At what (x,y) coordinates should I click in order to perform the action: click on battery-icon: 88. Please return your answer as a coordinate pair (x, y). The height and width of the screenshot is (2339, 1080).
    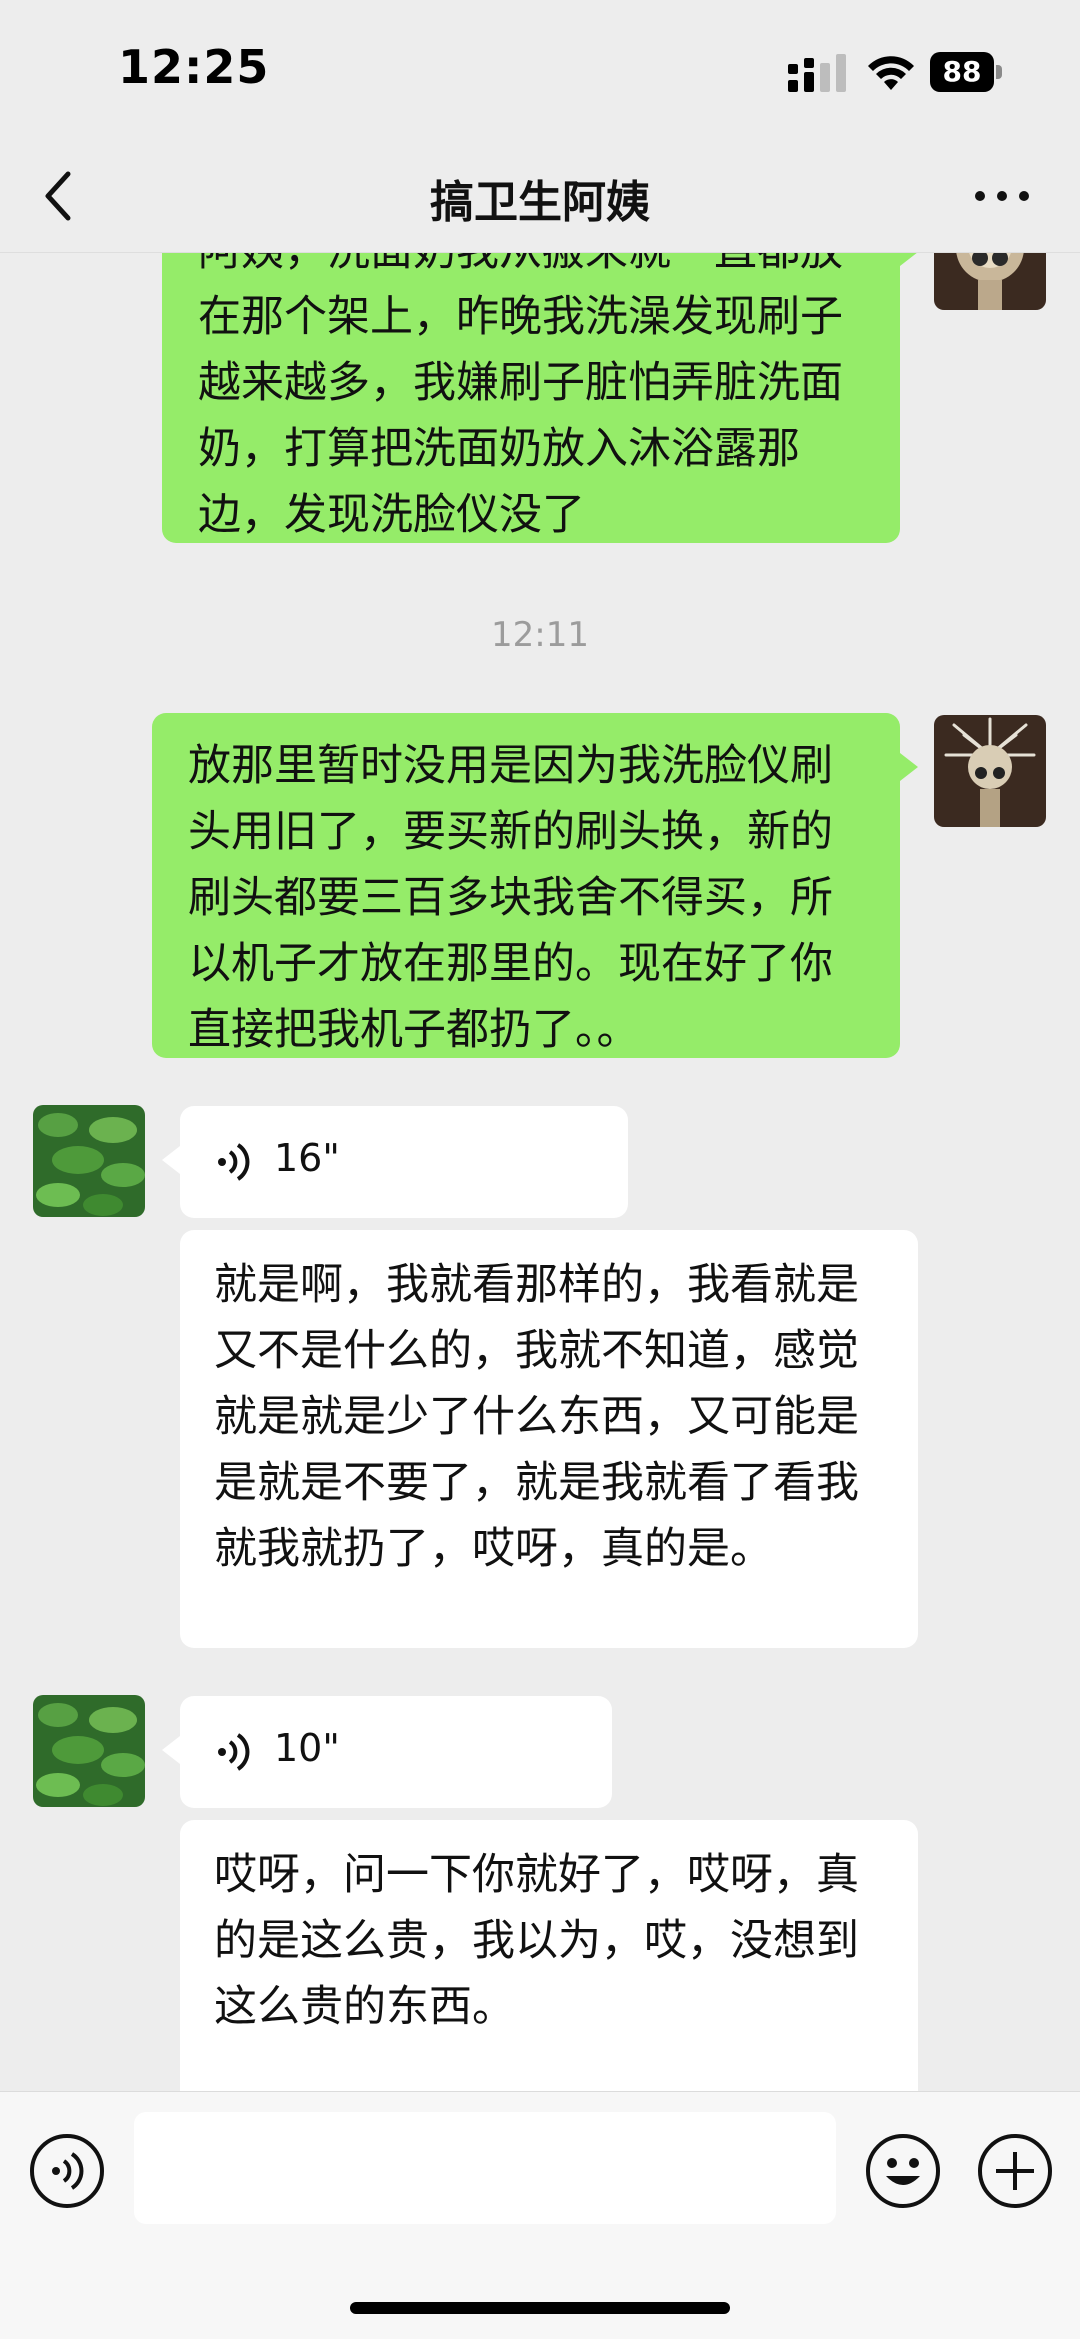
    Looking at the image, I should click on (968, 72).